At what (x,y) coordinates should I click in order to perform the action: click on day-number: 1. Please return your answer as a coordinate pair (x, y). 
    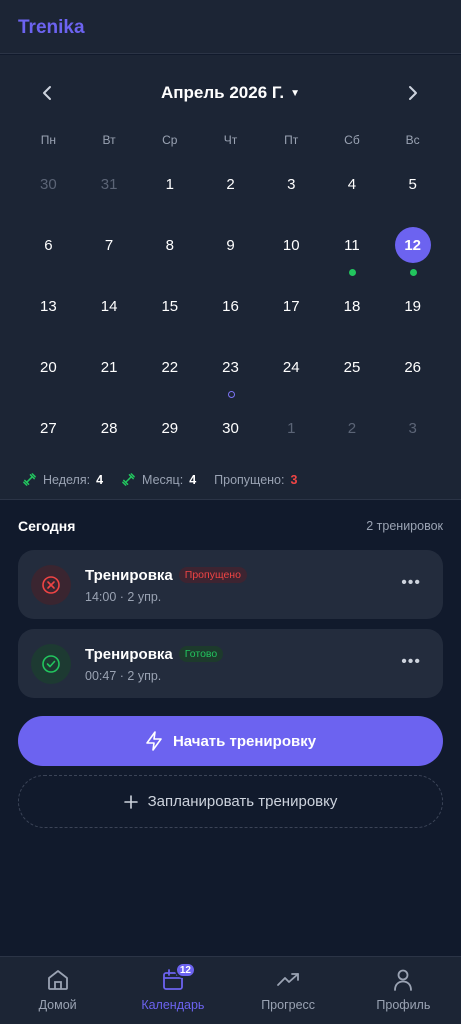
    Looking at the image, I should click on (291, 428).